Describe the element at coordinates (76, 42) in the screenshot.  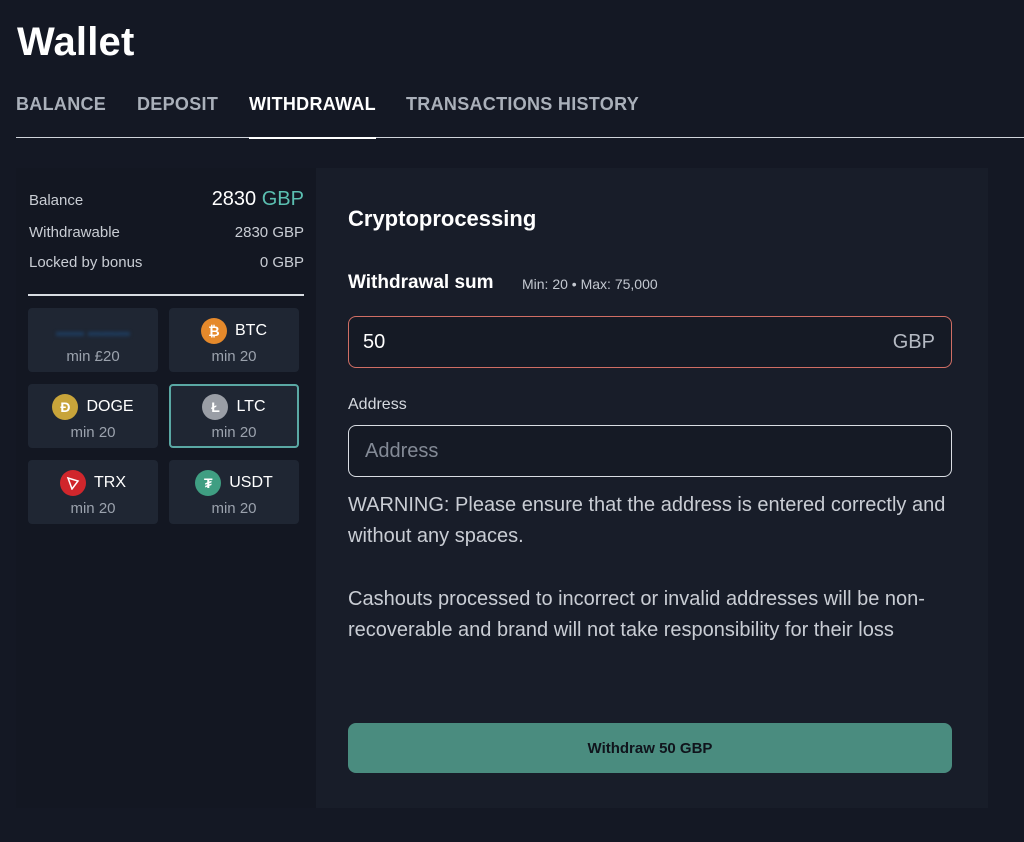
I see `page-title: Wallet` at that location.